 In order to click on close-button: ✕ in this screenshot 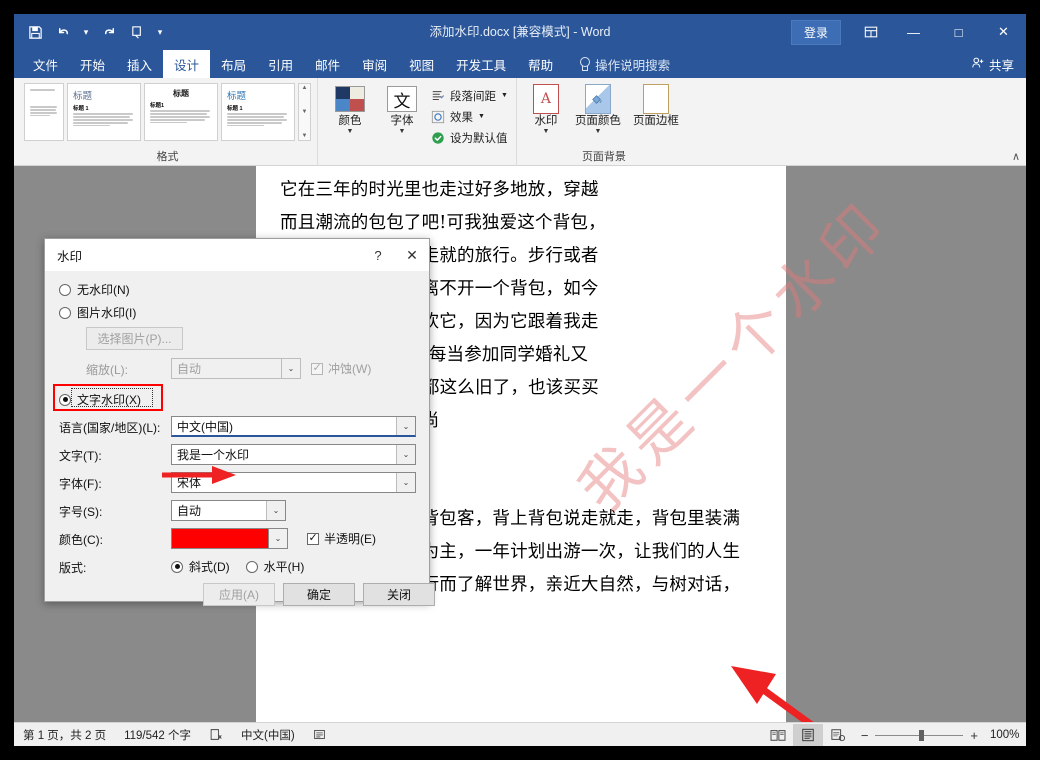, I will do `click(1003, 32)`.